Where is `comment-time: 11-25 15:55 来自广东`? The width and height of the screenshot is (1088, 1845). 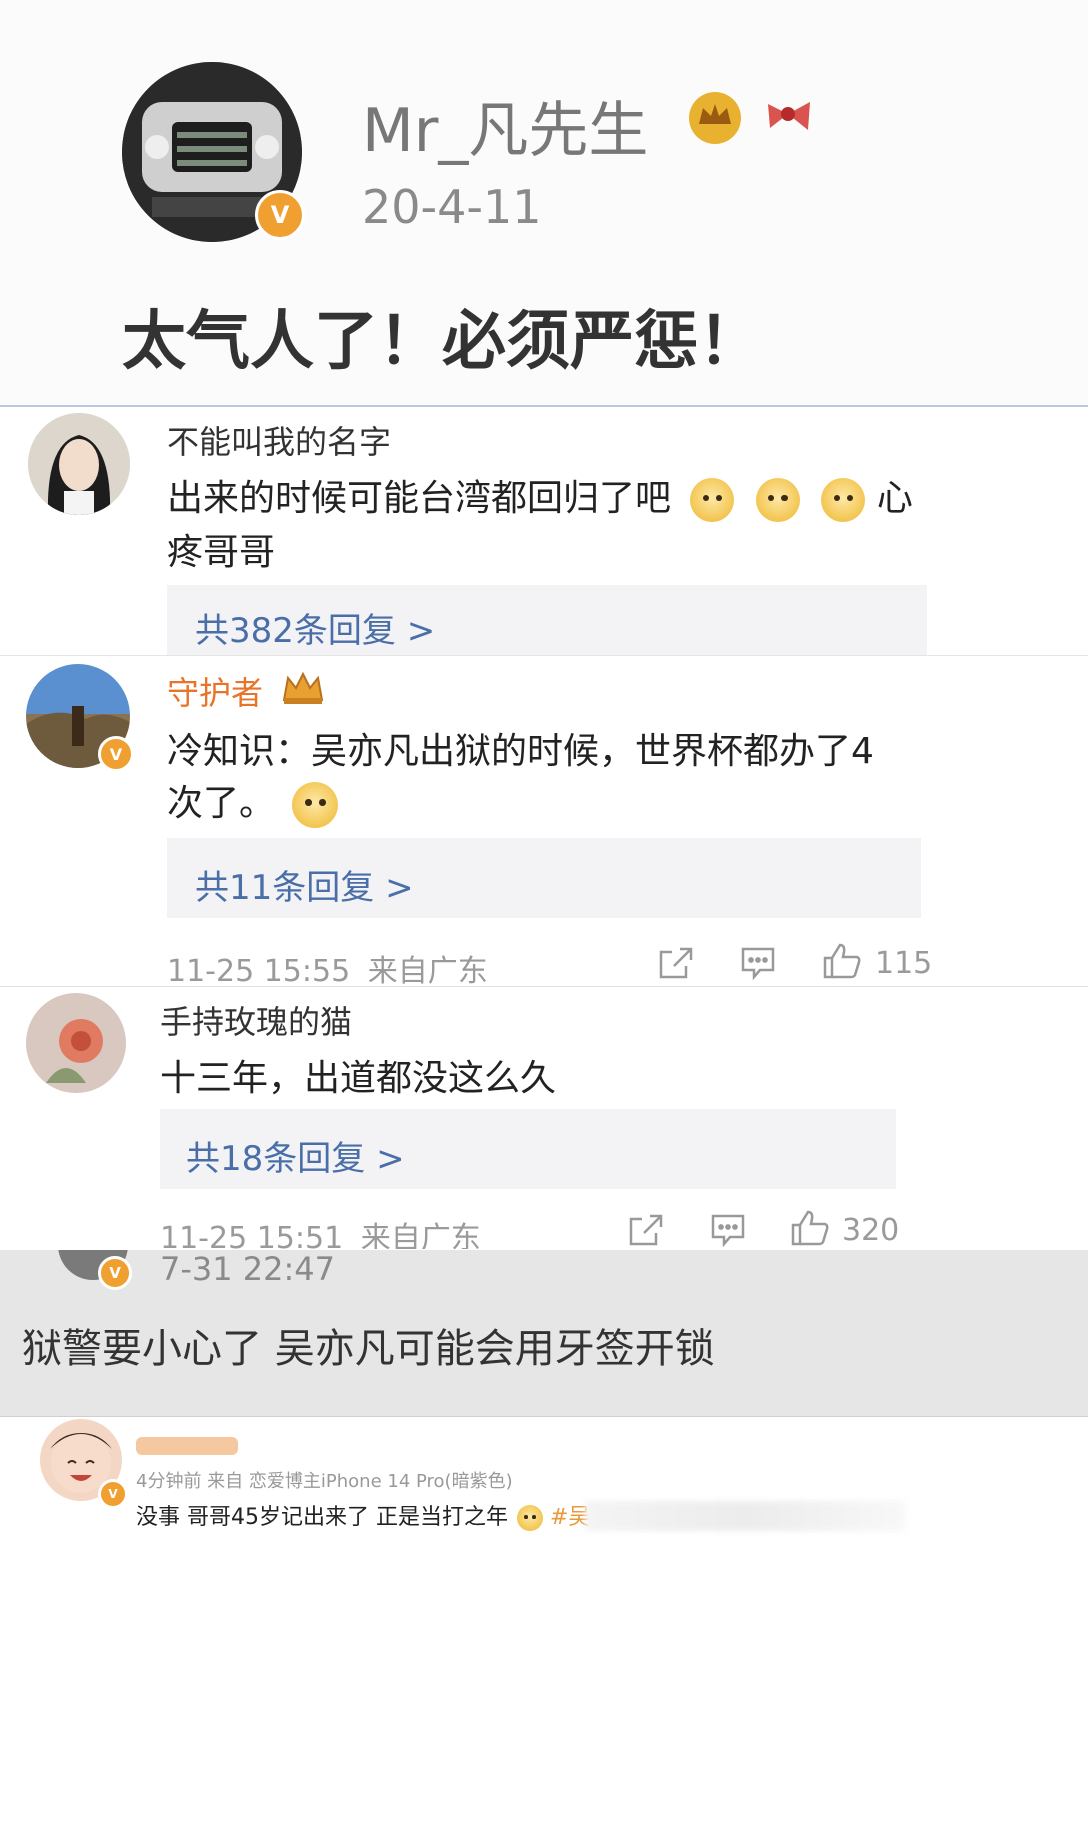
comment-time: 11-25 15:55 来自广东 is located at coordinates (327, 966).